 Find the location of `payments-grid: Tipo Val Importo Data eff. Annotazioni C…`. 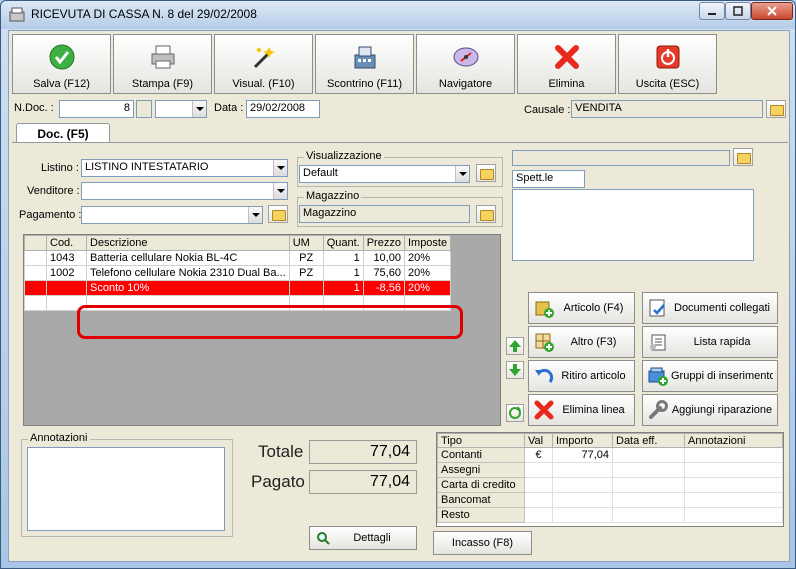

payments-grid: Tipo Val Importo Data eff. Annotazioni C… is located at coordinates (610, 479).